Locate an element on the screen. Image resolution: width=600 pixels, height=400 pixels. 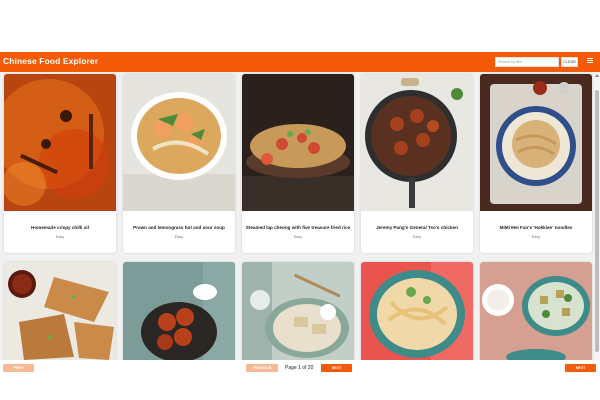
recipe-title: Prawn and lemongrass hot and sour soup is located at coordinates (179, 227).